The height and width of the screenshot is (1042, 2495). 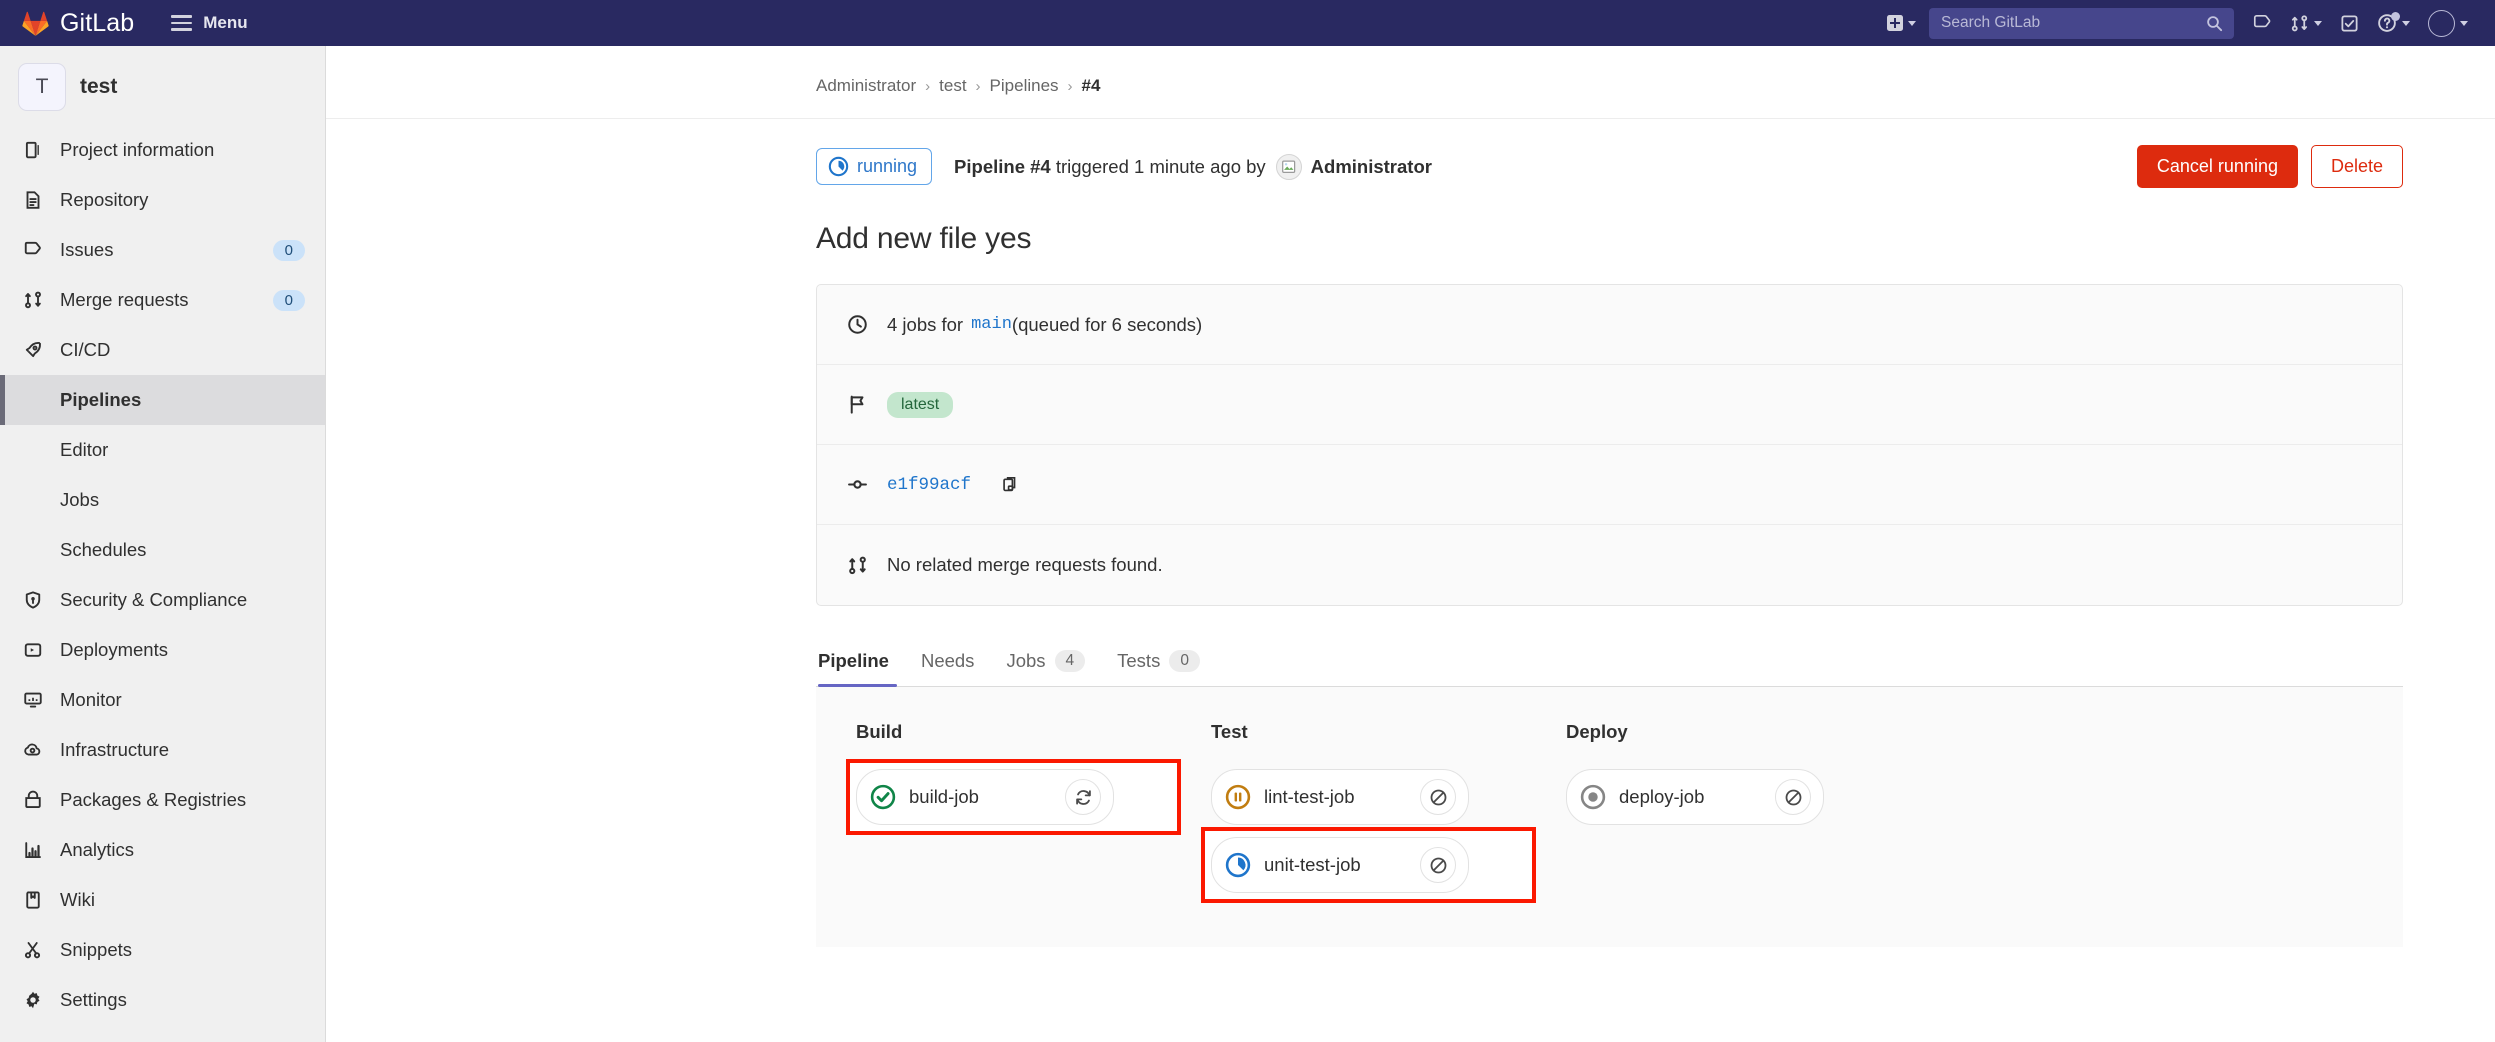 I want to click on monitor-icon, so click(x=33, y=700).